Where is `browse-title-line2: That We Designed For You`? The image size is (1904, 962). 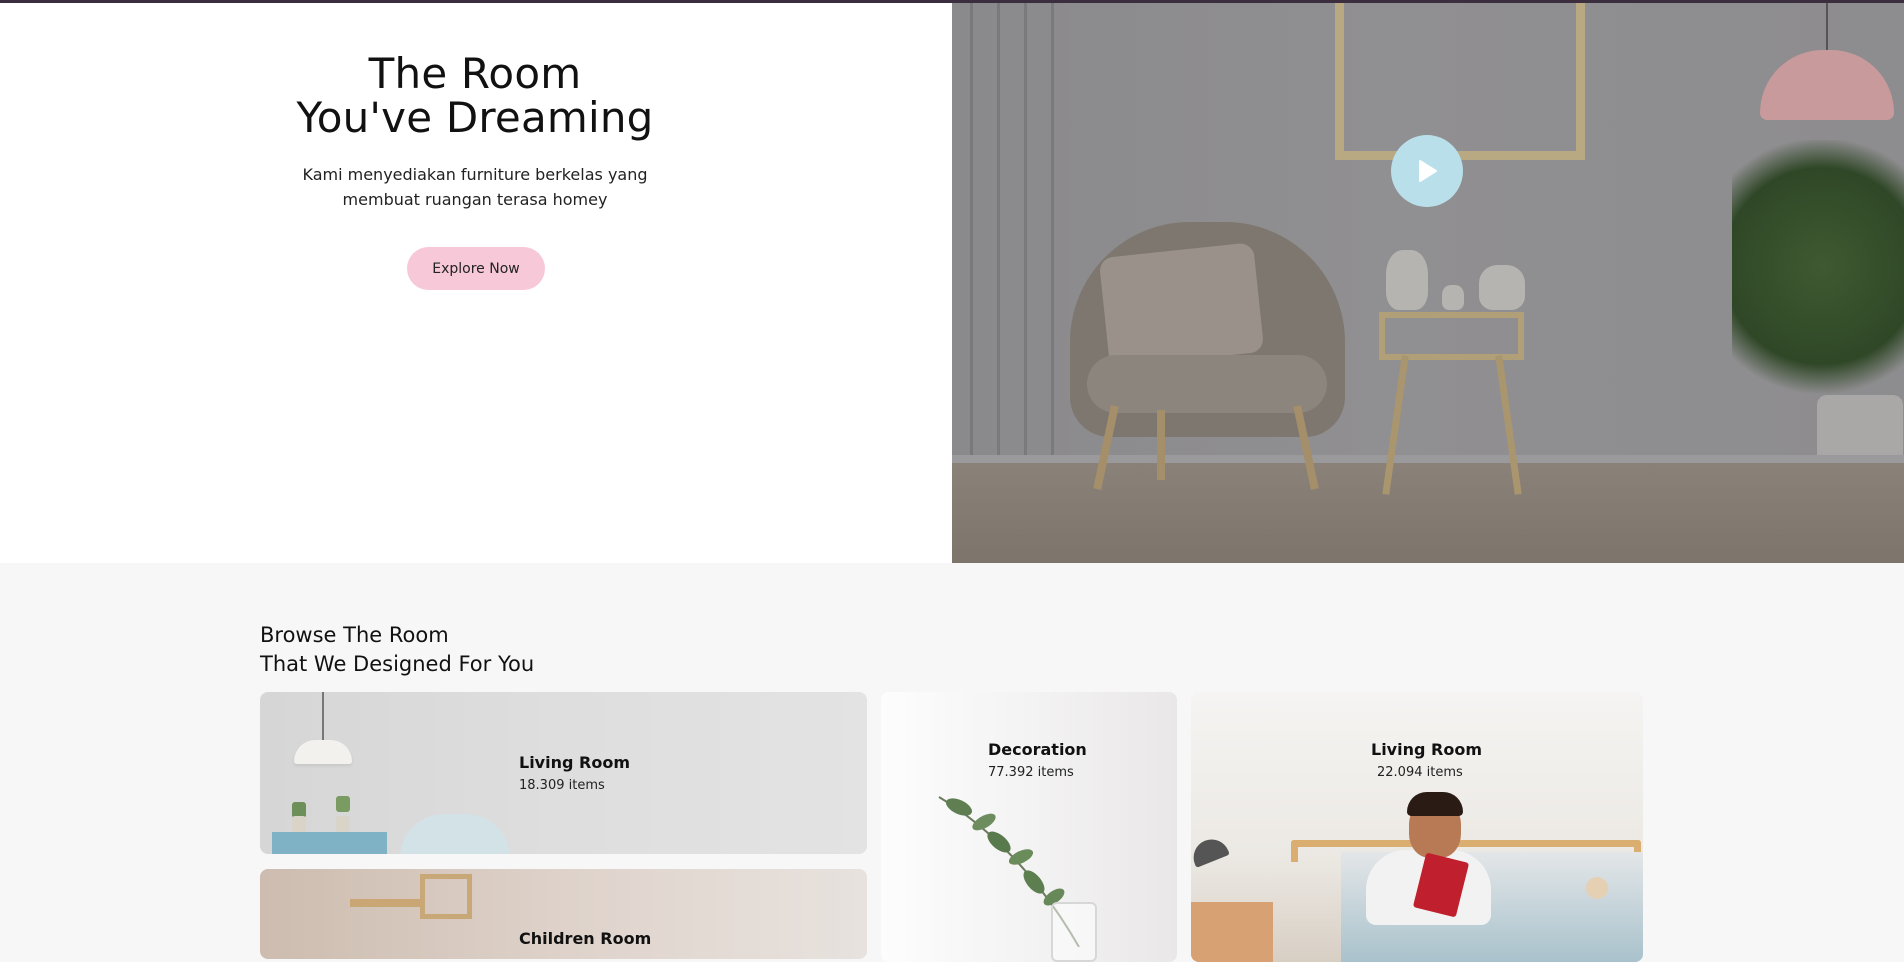 browse-title-line2: That We Designed For You is located at coordinates (397, 664).